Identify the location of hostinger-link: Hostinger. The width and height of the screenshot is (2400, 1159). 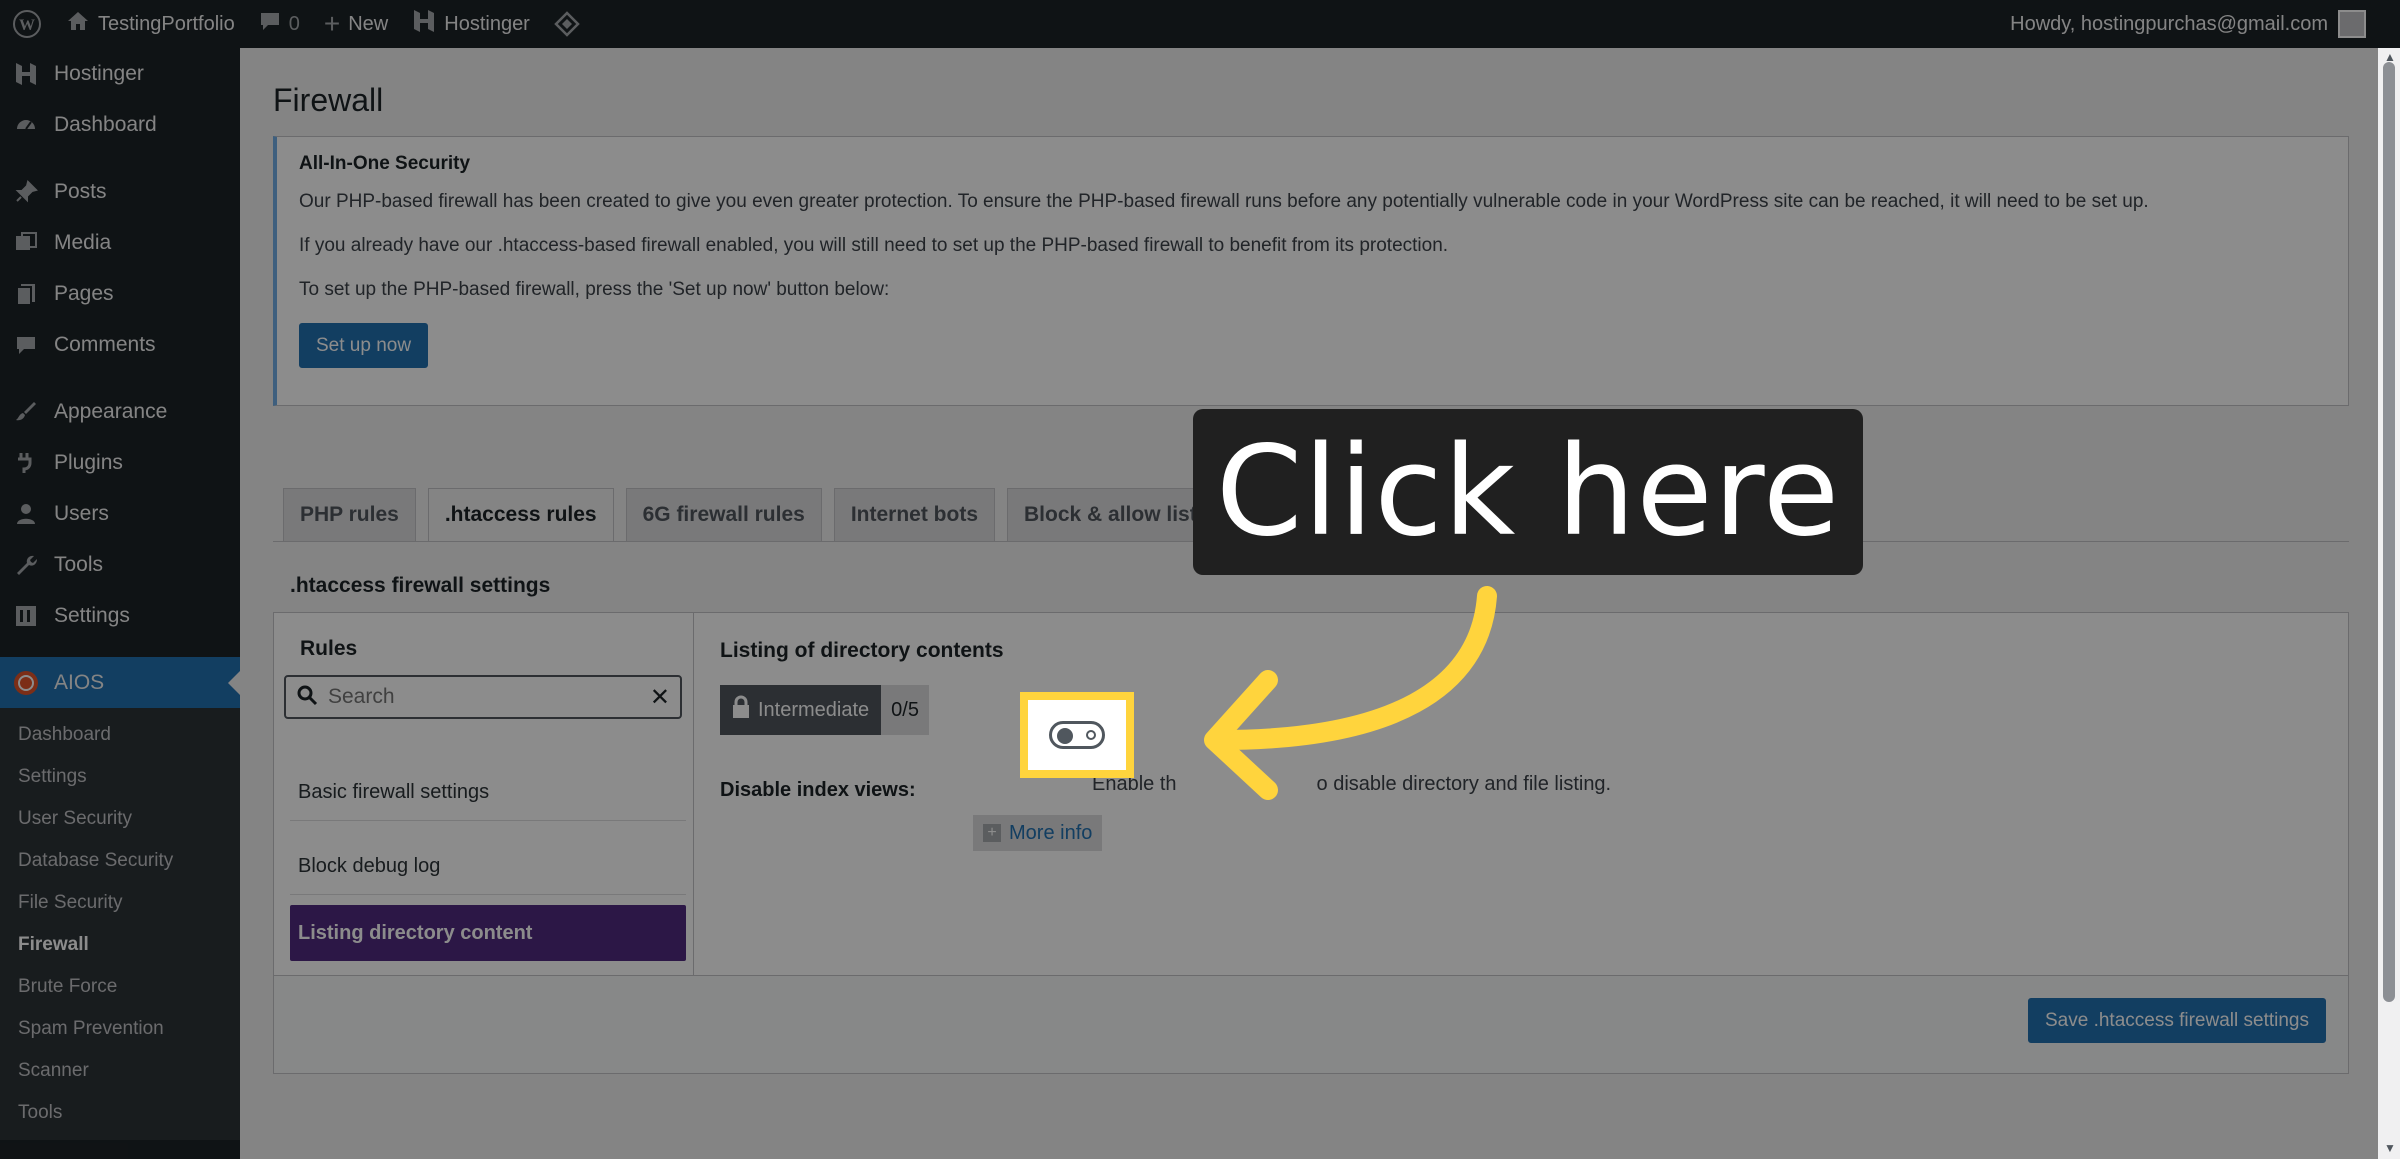
(471, 24).